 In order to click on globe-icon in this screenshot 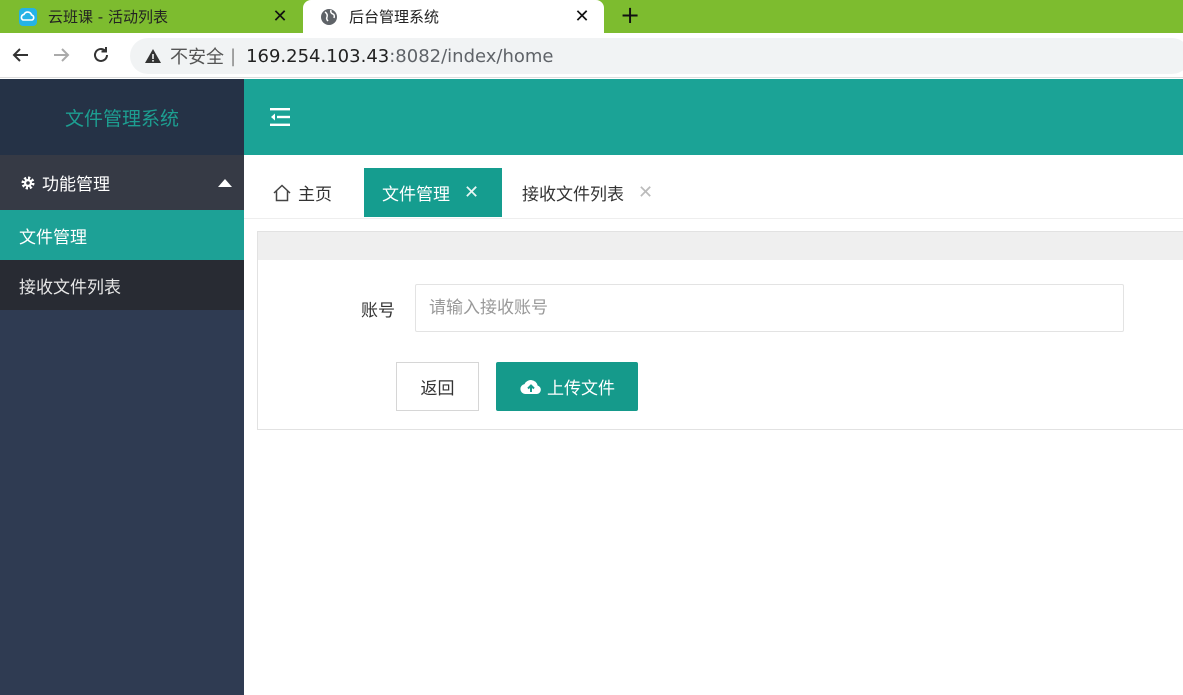, I will do `click(329, 16)`.